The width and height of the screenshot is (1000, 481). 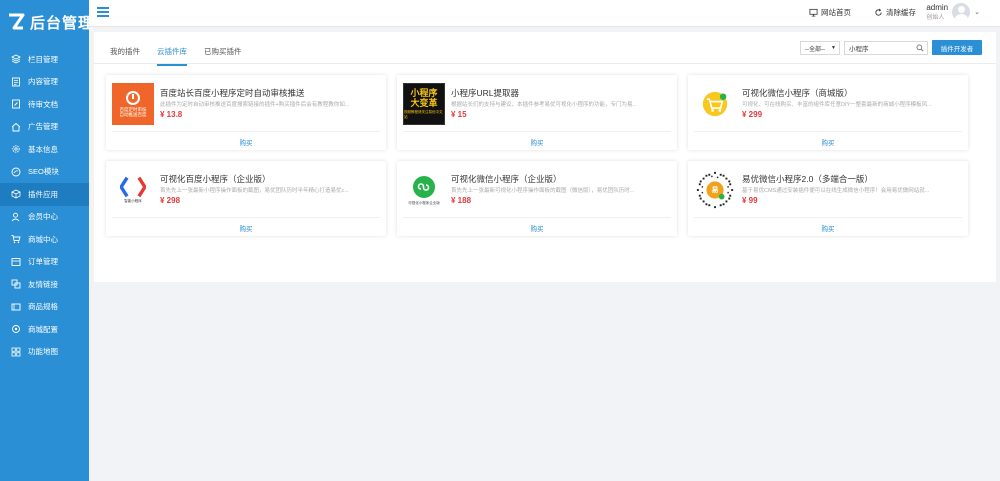 What do you see at coordinates (807, 179) in the screenshot?
I see `plugin-title: 易优微信小程序2.0（多端合一版）` at bounding box center [807, 179].